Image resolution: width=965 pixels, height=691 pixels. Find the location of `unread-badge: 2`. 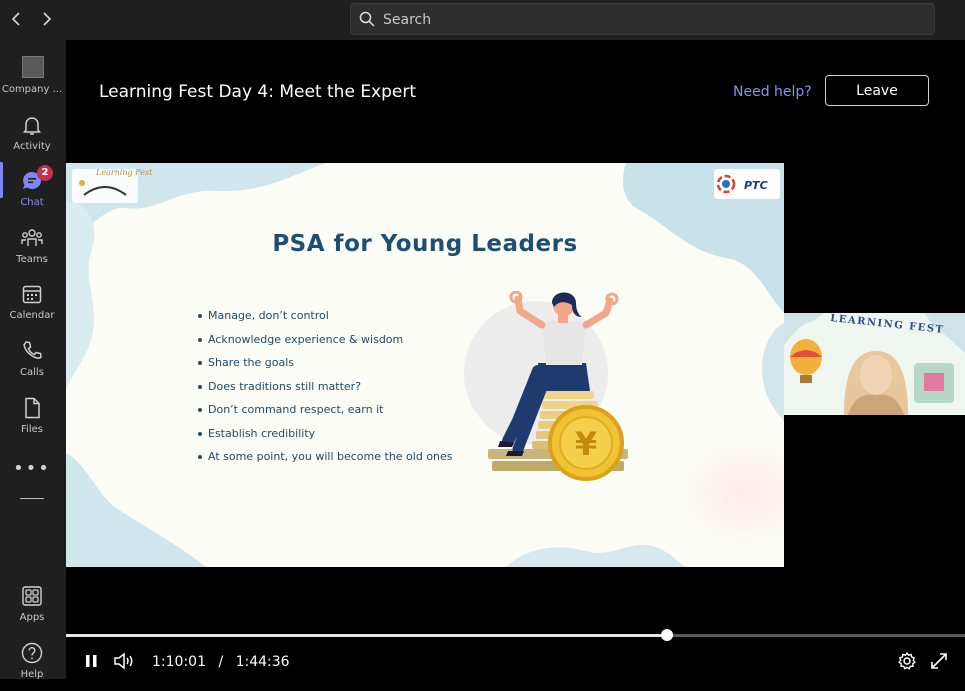

unread-badge: 2 is located at coordinates (45, 173).